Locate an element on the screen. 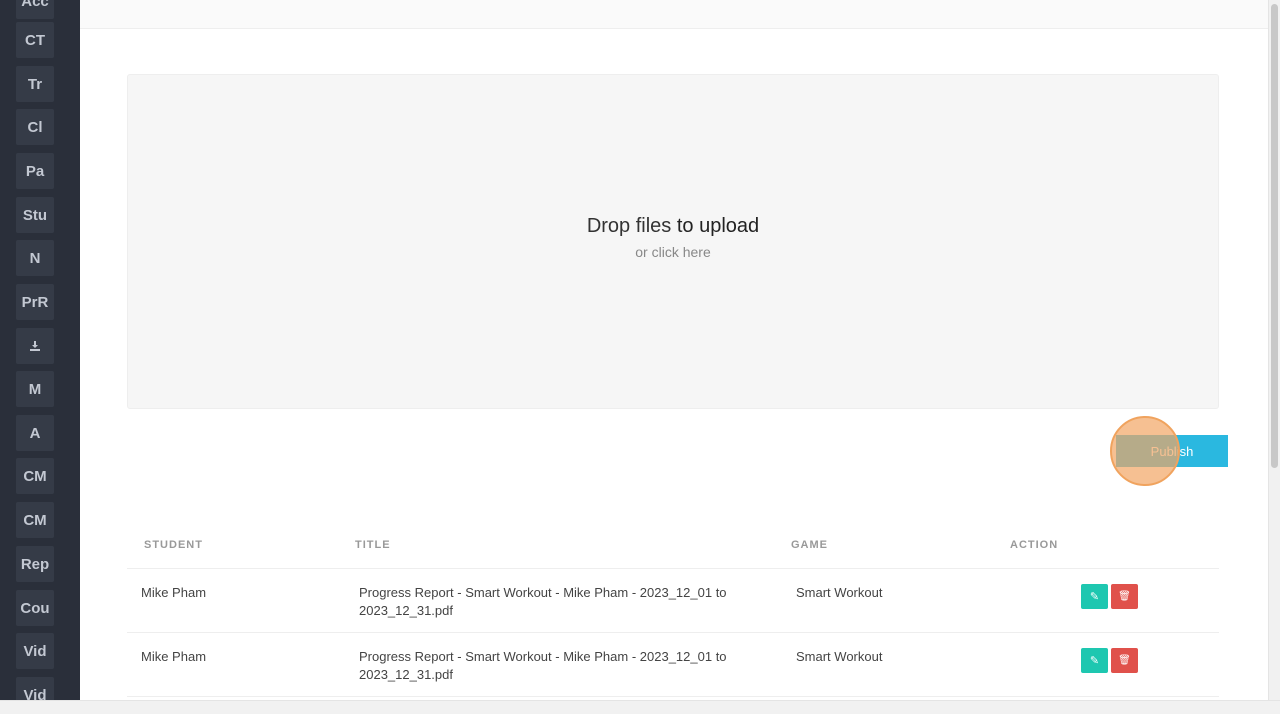 The image size is (1280, 714). header-action: ACTION is located at coordinates (1034, 545).